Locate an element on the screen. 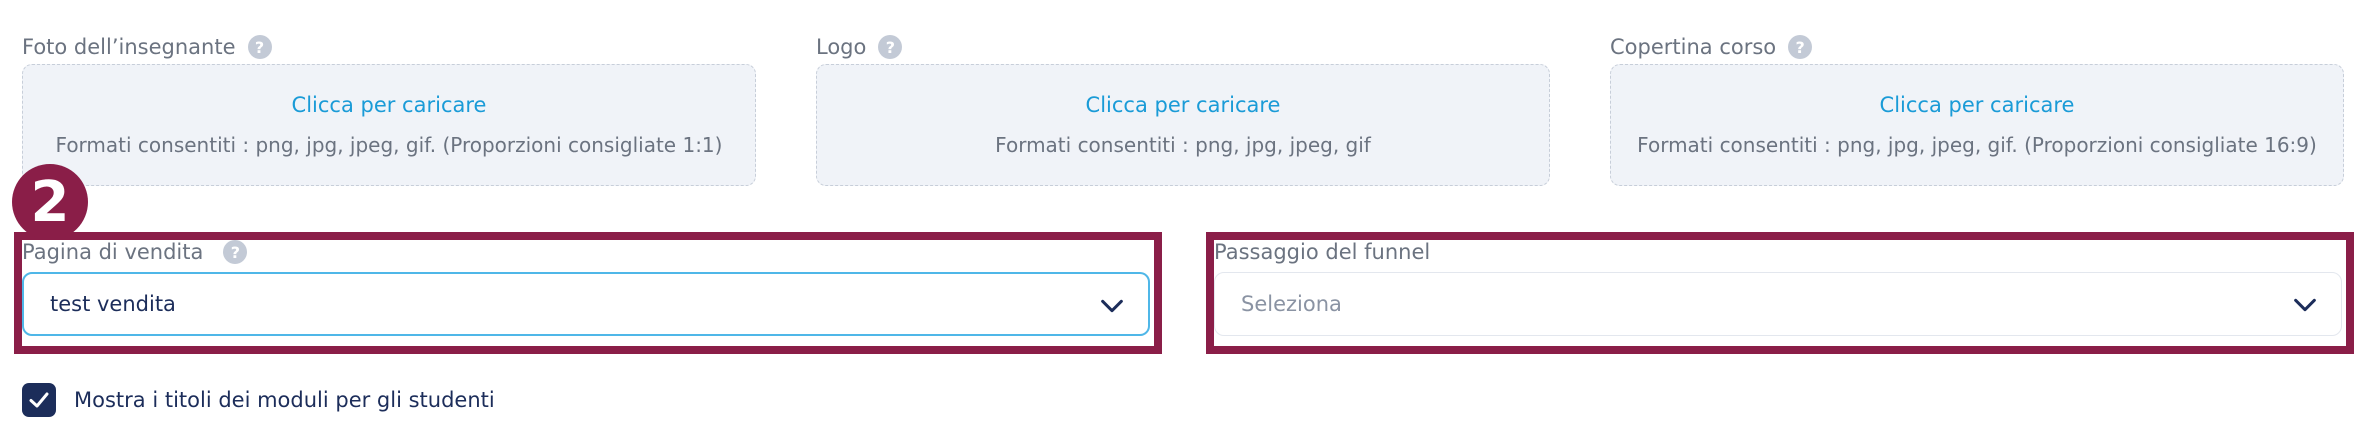 This screenshot has width=2367, height=445. sales-page-value: test vendita is located at coordinates (113, 304).